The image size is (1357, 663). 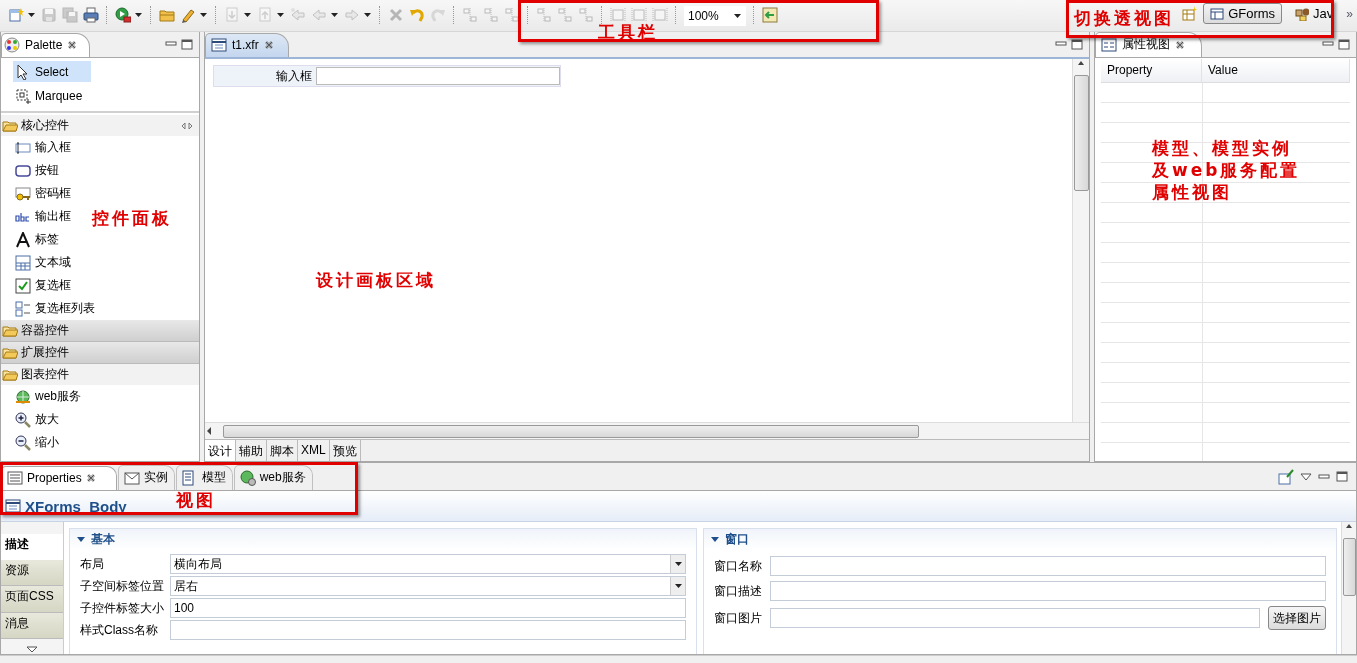 I want to click on view-tab: Properties, so click(x=59, y=478).